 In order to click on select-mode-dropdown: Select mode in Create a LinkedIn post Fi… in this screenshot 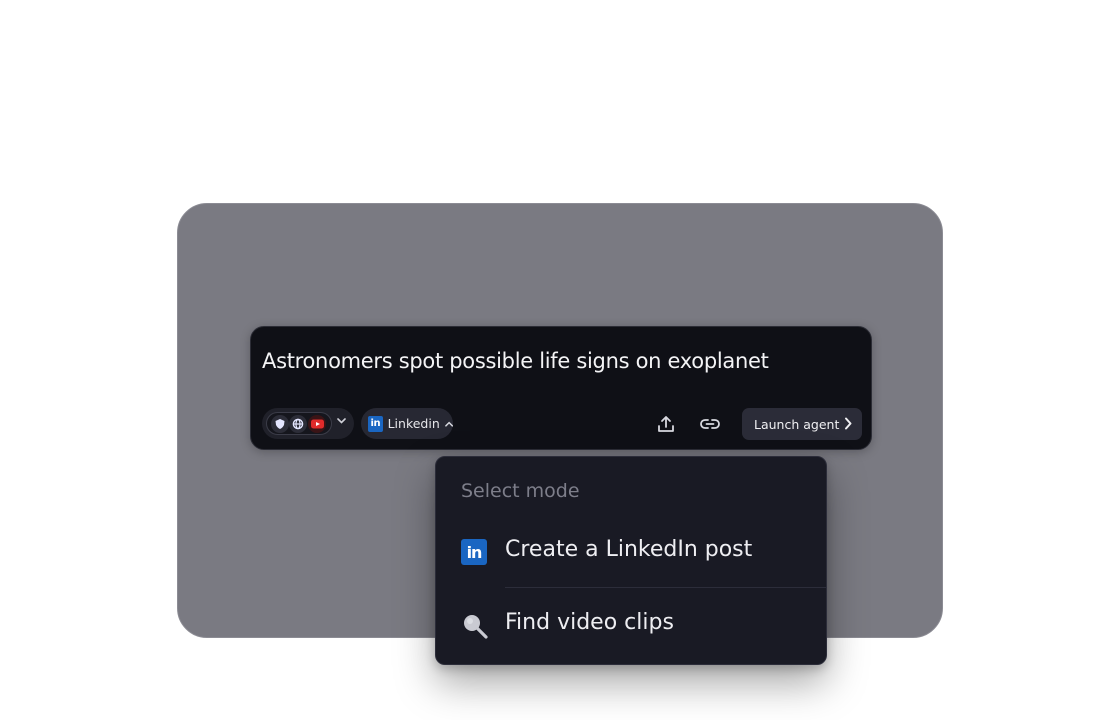, I will do `click(631, 560)`.